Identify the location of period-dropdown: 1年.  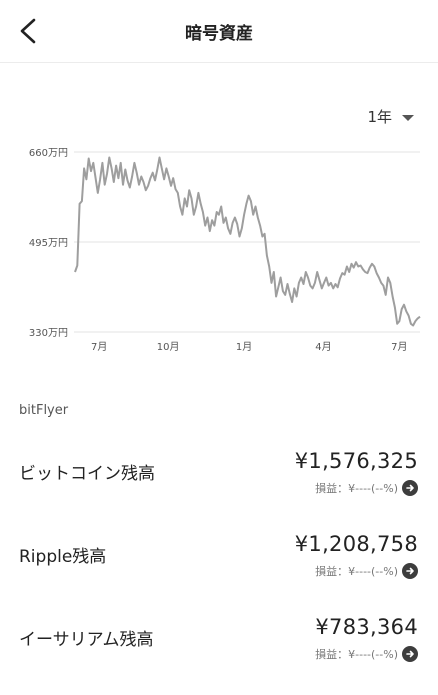
(390, 116).